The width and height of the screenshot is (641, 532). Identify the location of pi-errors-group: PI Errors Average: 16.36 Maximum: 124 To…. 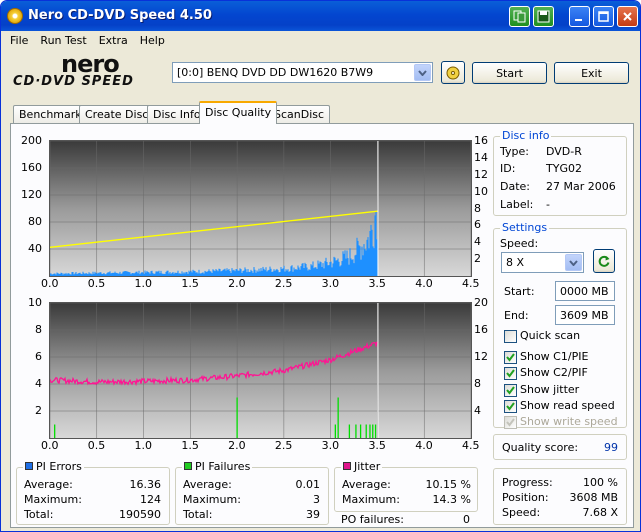
(93, 492).